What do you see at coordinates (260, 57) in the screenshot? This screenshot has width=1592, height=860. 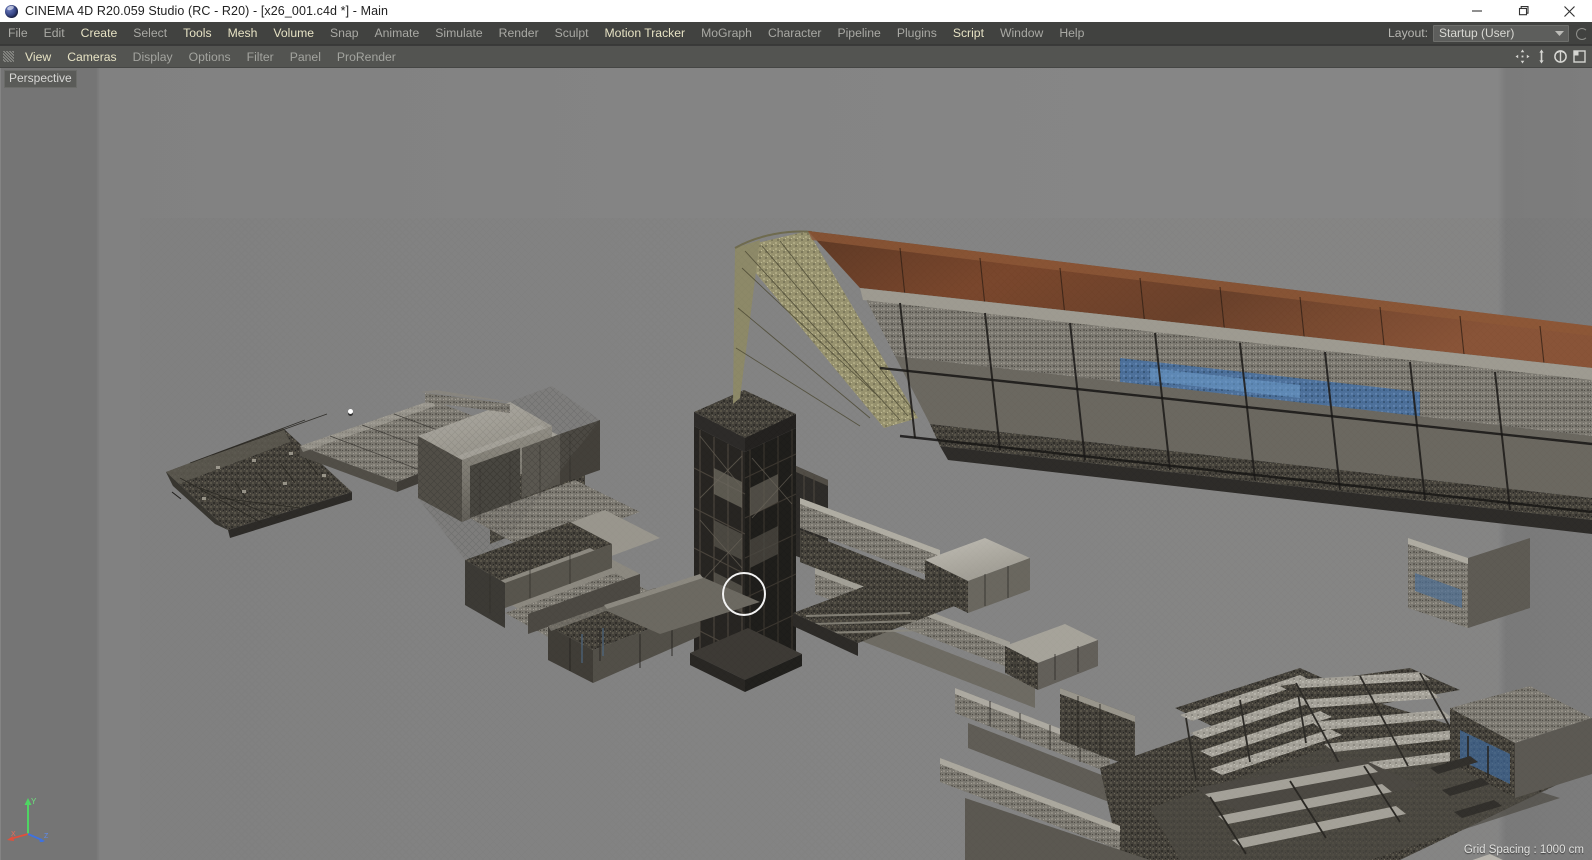 I see `viewport-menu-filter: Filter` at bounding box center [260, 57].